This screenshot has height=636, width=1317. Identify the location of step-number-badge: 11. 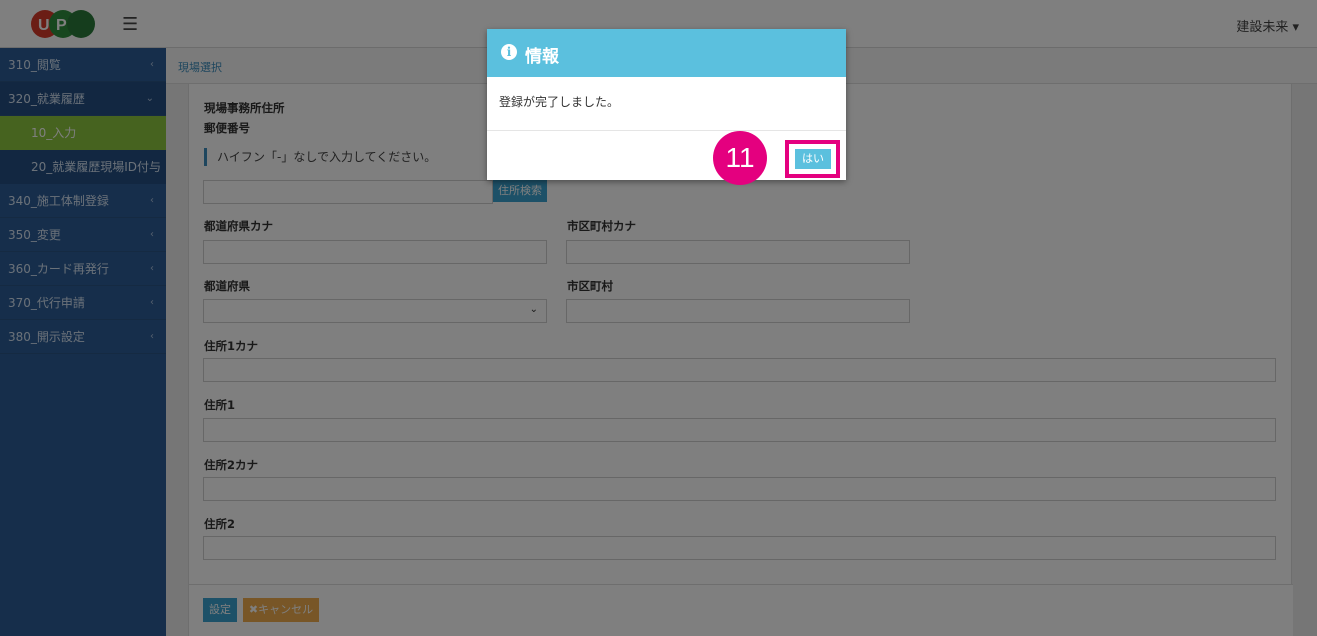
(740, 158).